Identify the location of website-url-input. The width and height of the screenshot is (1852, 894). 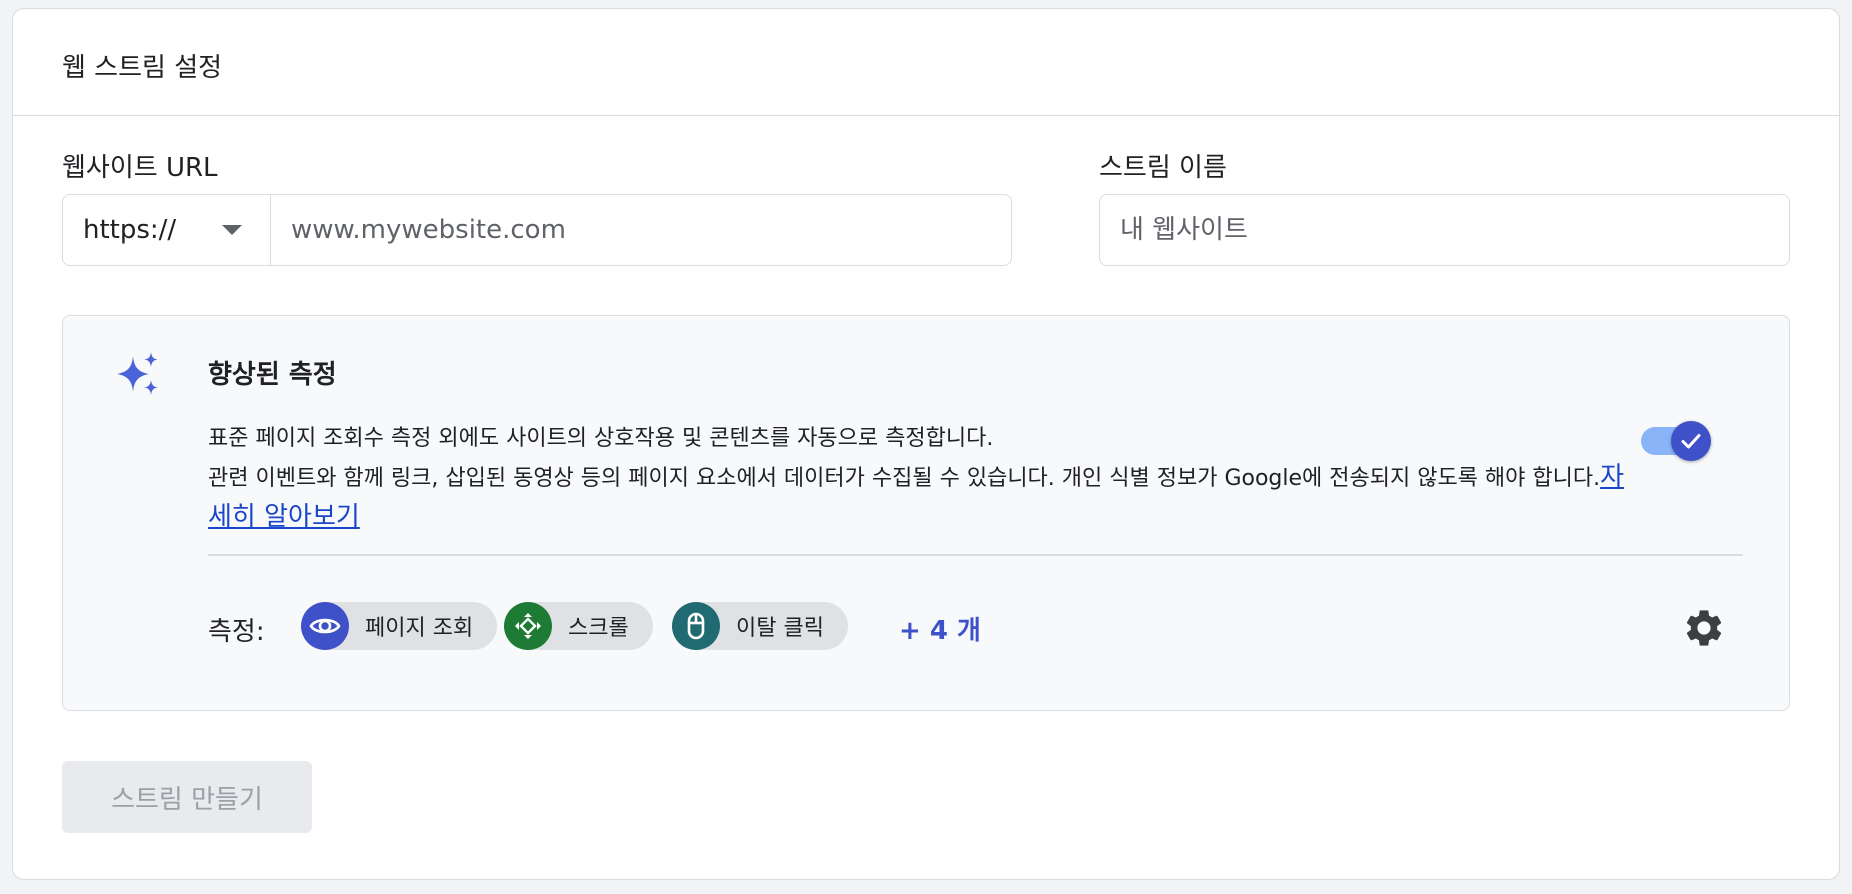
(641, 230).